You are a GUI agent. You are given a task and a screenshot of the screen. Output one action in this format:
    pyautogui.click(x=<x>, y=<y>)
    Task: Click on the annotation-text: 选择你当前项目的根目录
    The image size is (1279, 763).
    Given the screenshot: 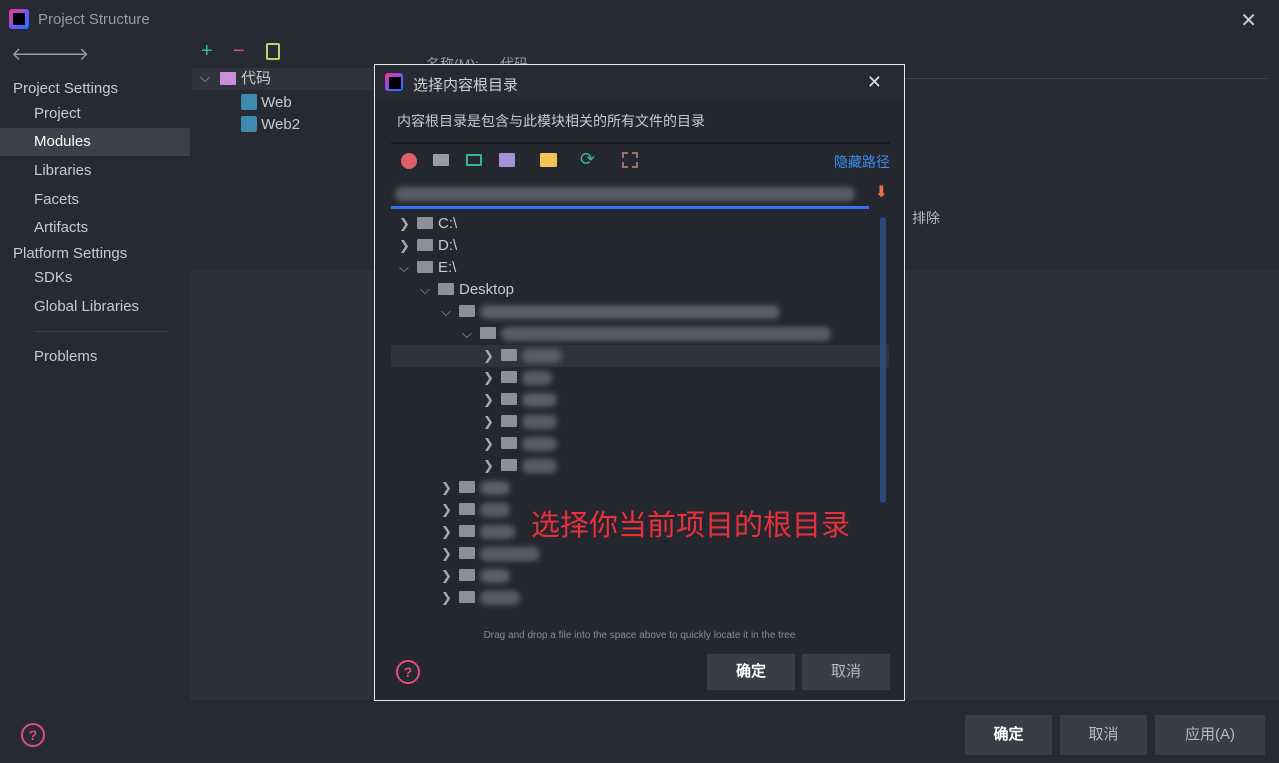 What is the action you would take?
    pyautogui.click(x=691, y=526)
    